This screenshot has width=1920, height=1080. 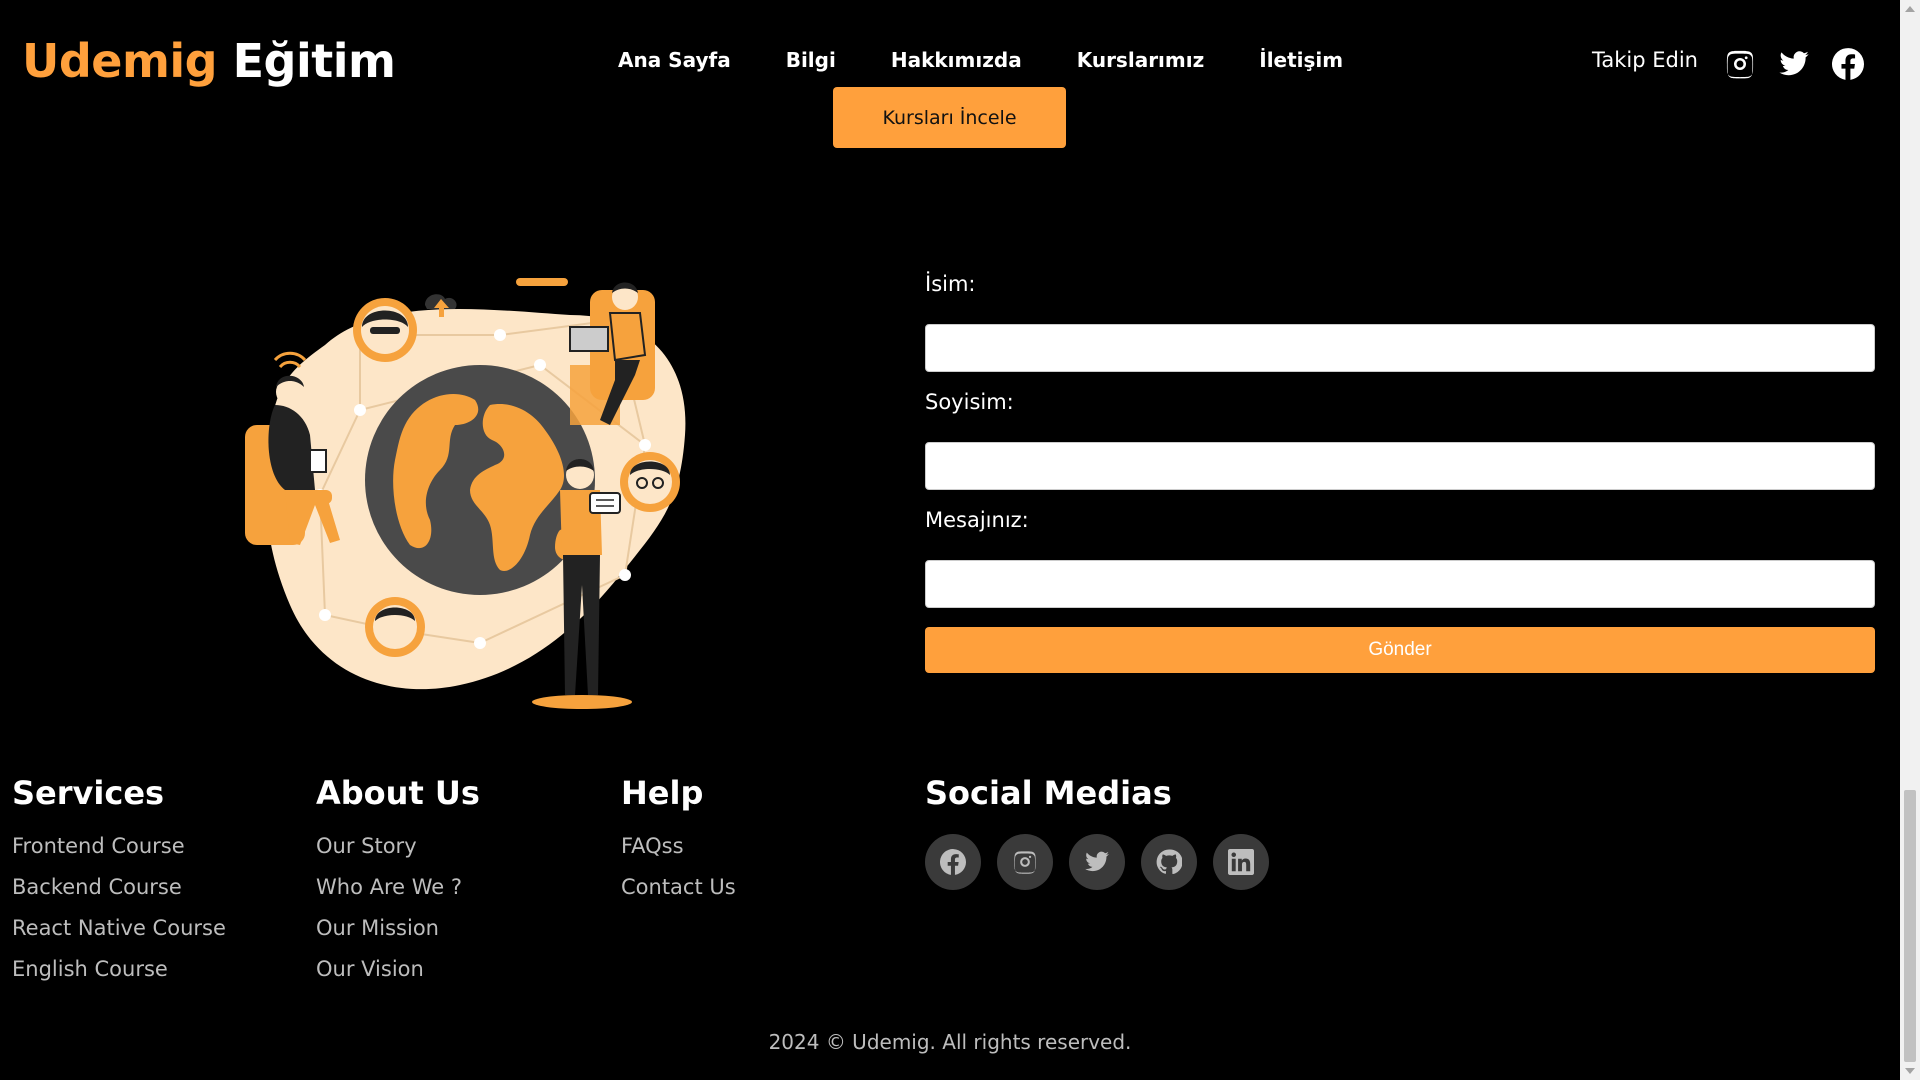 I want to click on footer-link-react-native: React Native Course, so click(x=119, y=928).